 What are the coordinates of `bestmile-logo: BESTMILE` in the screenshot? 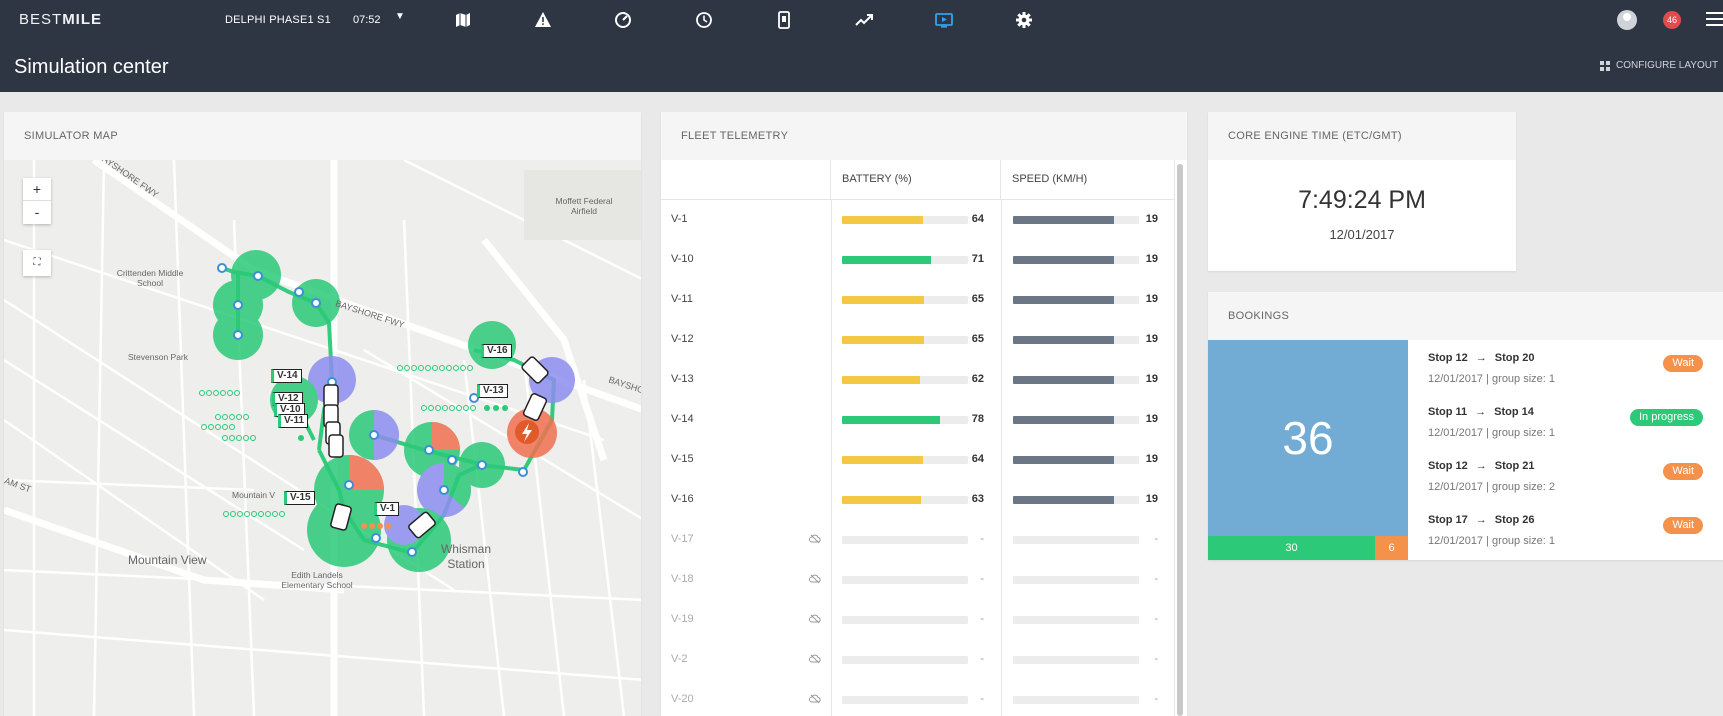 It's located at (60, 19).